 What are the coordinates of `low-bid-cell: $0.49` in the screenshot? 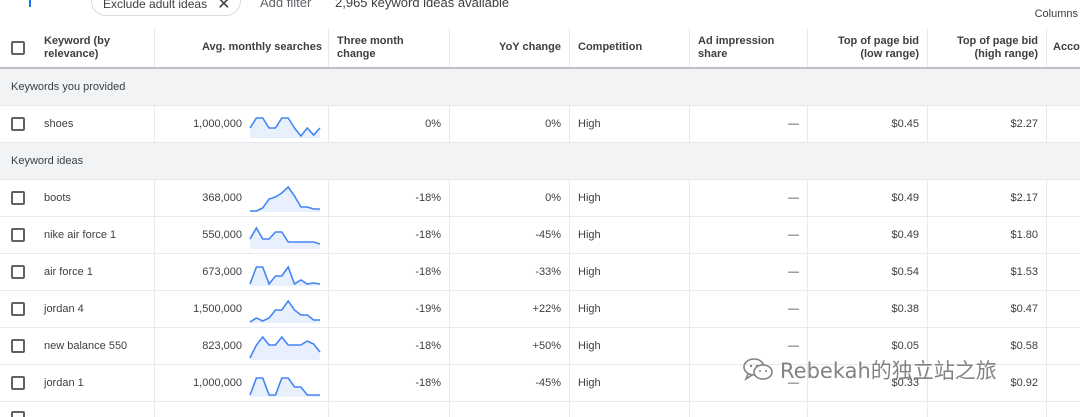 It's located at (868, 198).